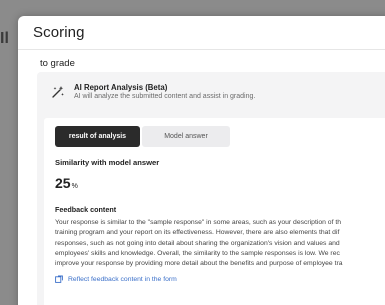  I want to click on background-fragment: Il, so click(4, 38).